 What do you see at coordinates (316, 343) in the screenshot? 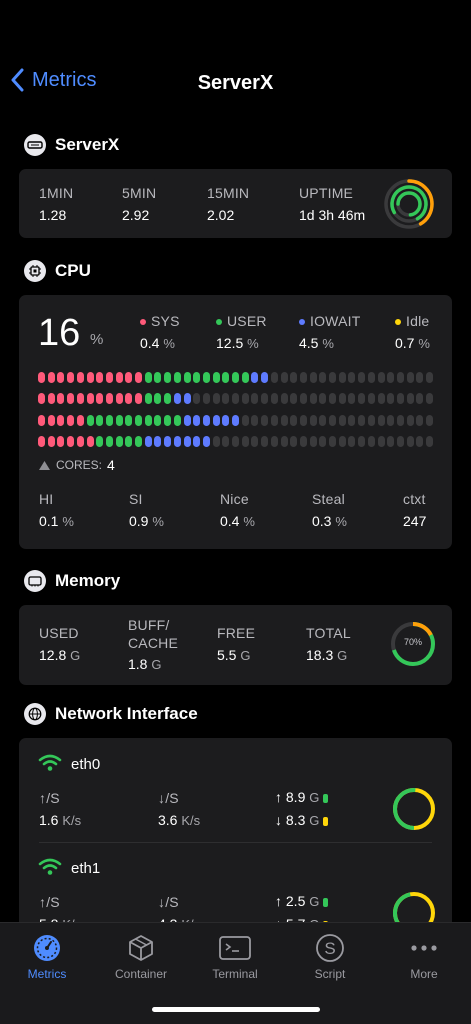
I see `cpu-iowait-value: 4.5 %` at bounding box center [316, 343].